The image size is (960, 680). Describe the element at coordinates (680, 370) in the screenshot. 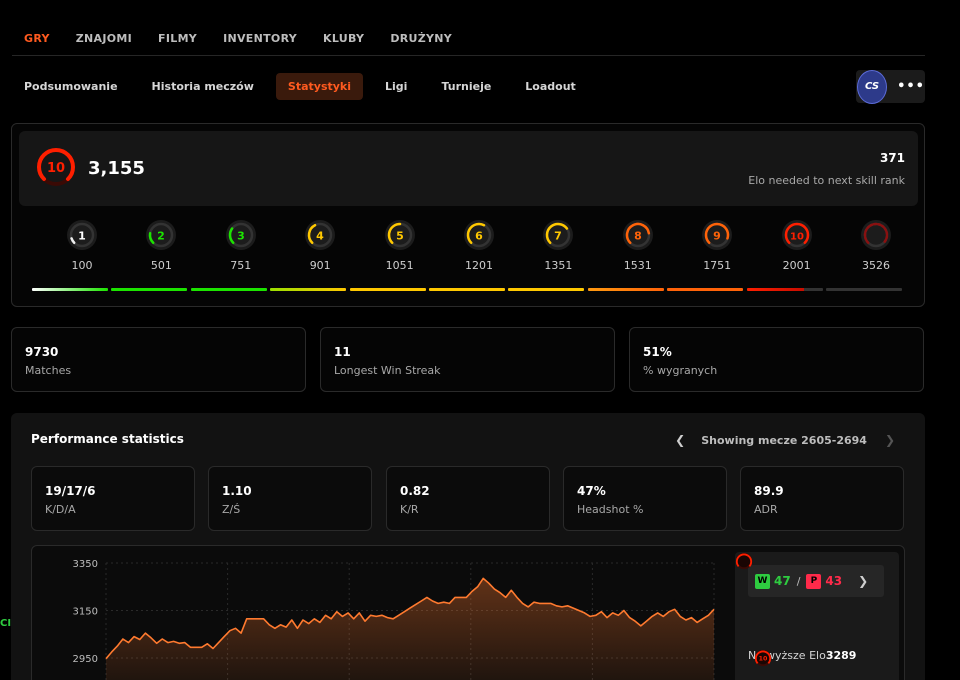

I see `stat-label: % wygranych` at that location.